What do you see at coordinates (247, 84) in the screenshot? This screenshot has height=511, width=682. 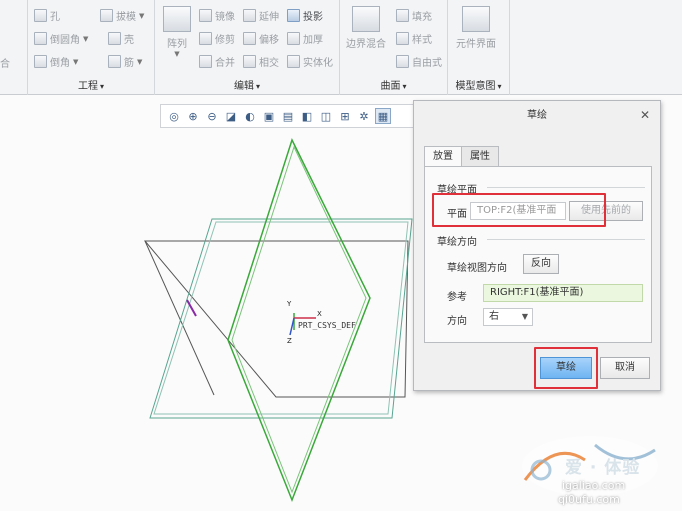 I see `group-label-editing: 编辑 ▾` at bounding box center [247, 84].